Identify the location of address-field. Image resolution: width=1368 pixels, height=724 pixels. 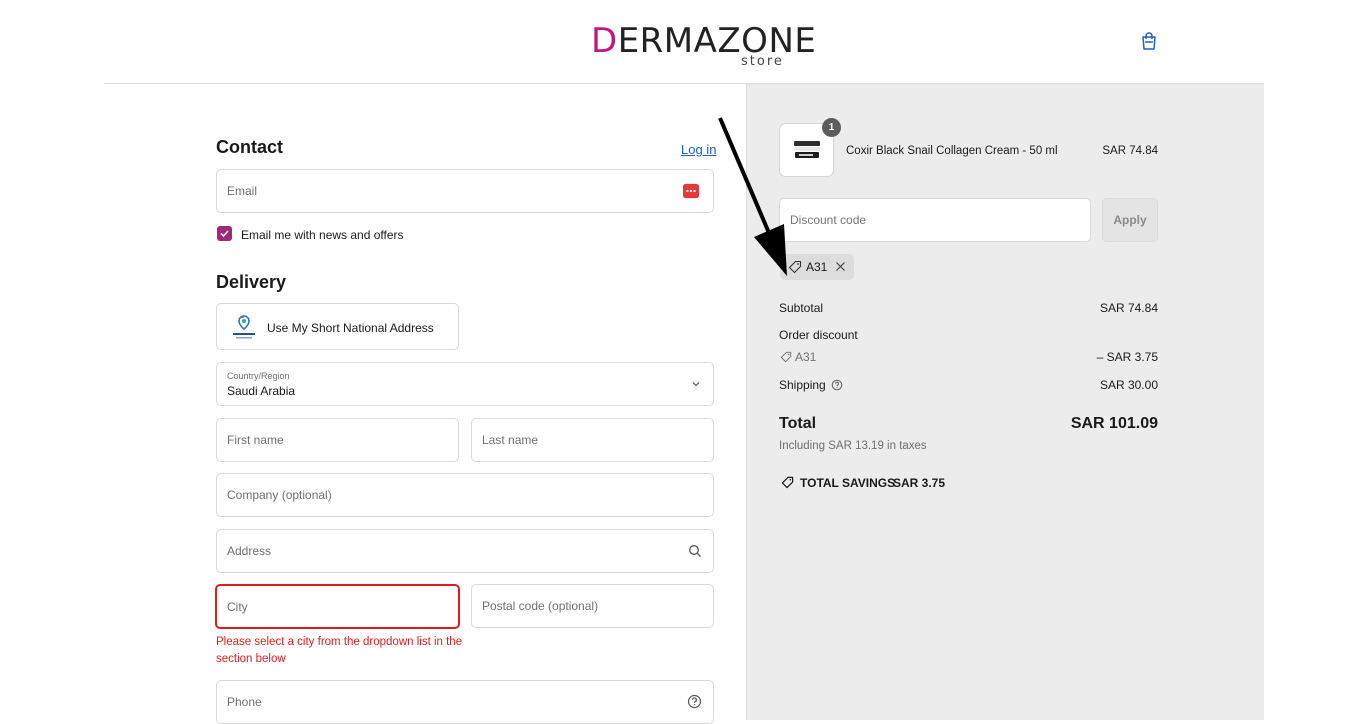
(465, 551).